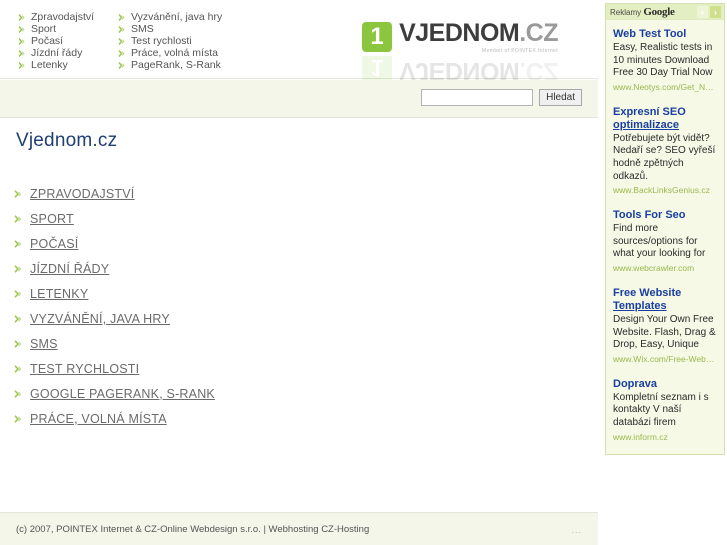 The height and width of the screenshot is (545, 727). I want to click on google-wordmark: Google, so click(659, 12).